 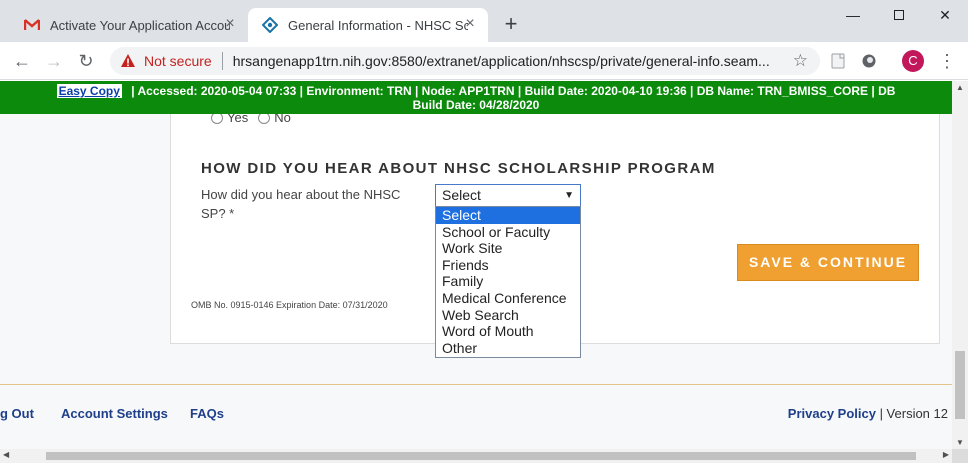 I want to click on maximize-icon, so click(x=899, y=15).